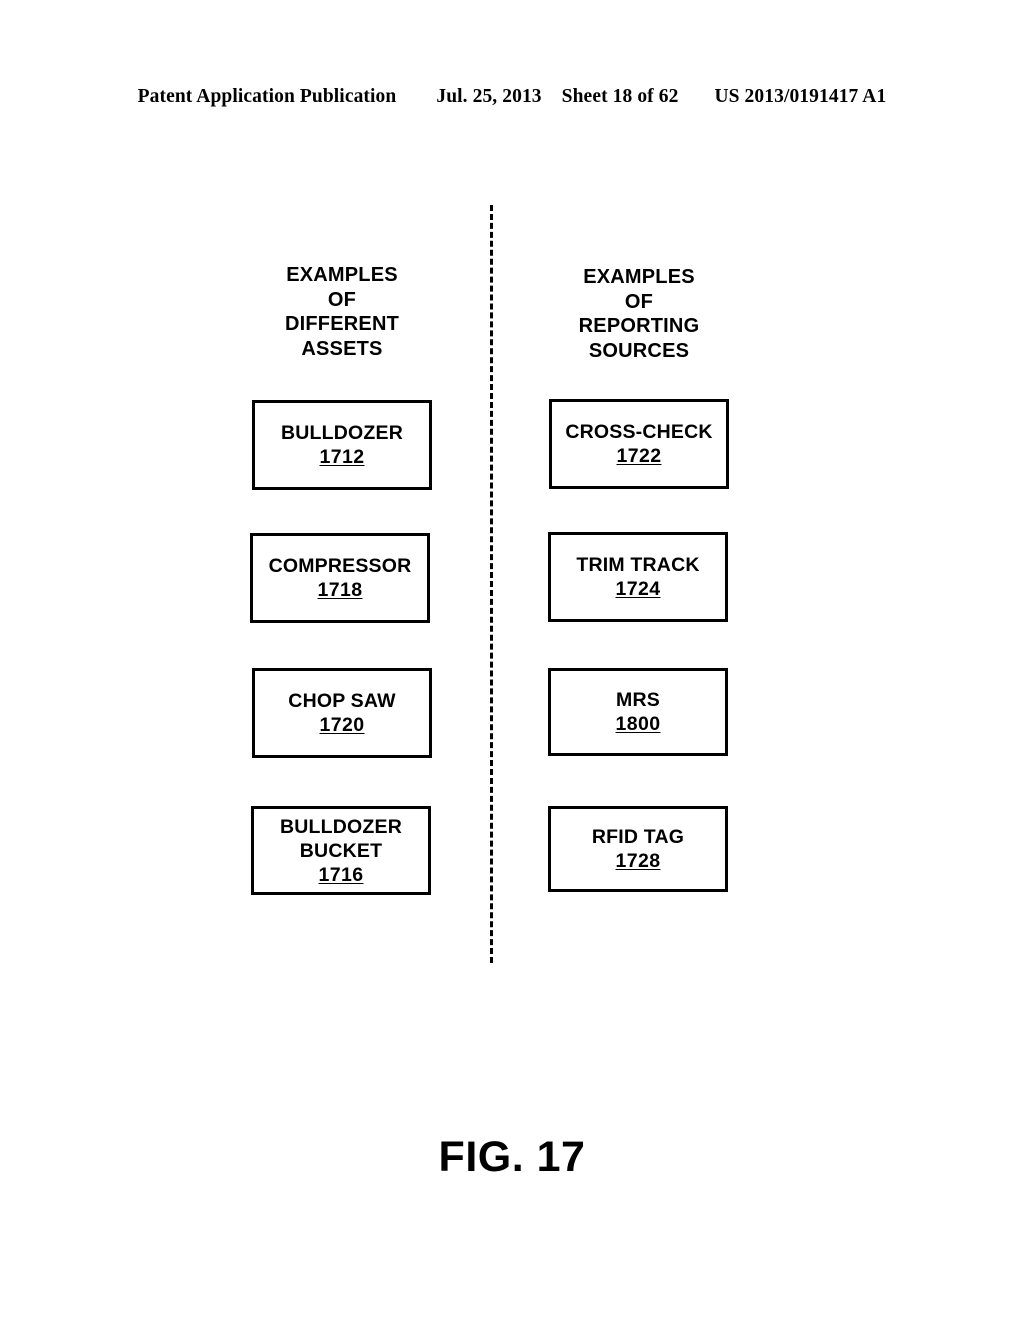  I want to click on asset-box-reference-numeral: 1718, so click(340, 590).